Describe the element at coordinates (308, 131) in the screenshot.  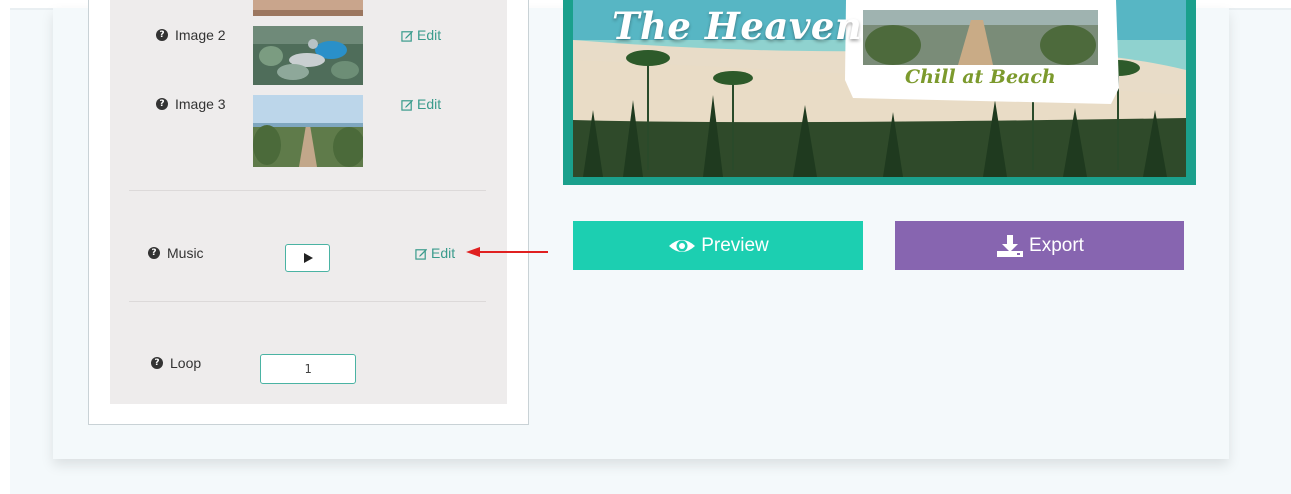
I see `image-3-thumbnail` at that location.